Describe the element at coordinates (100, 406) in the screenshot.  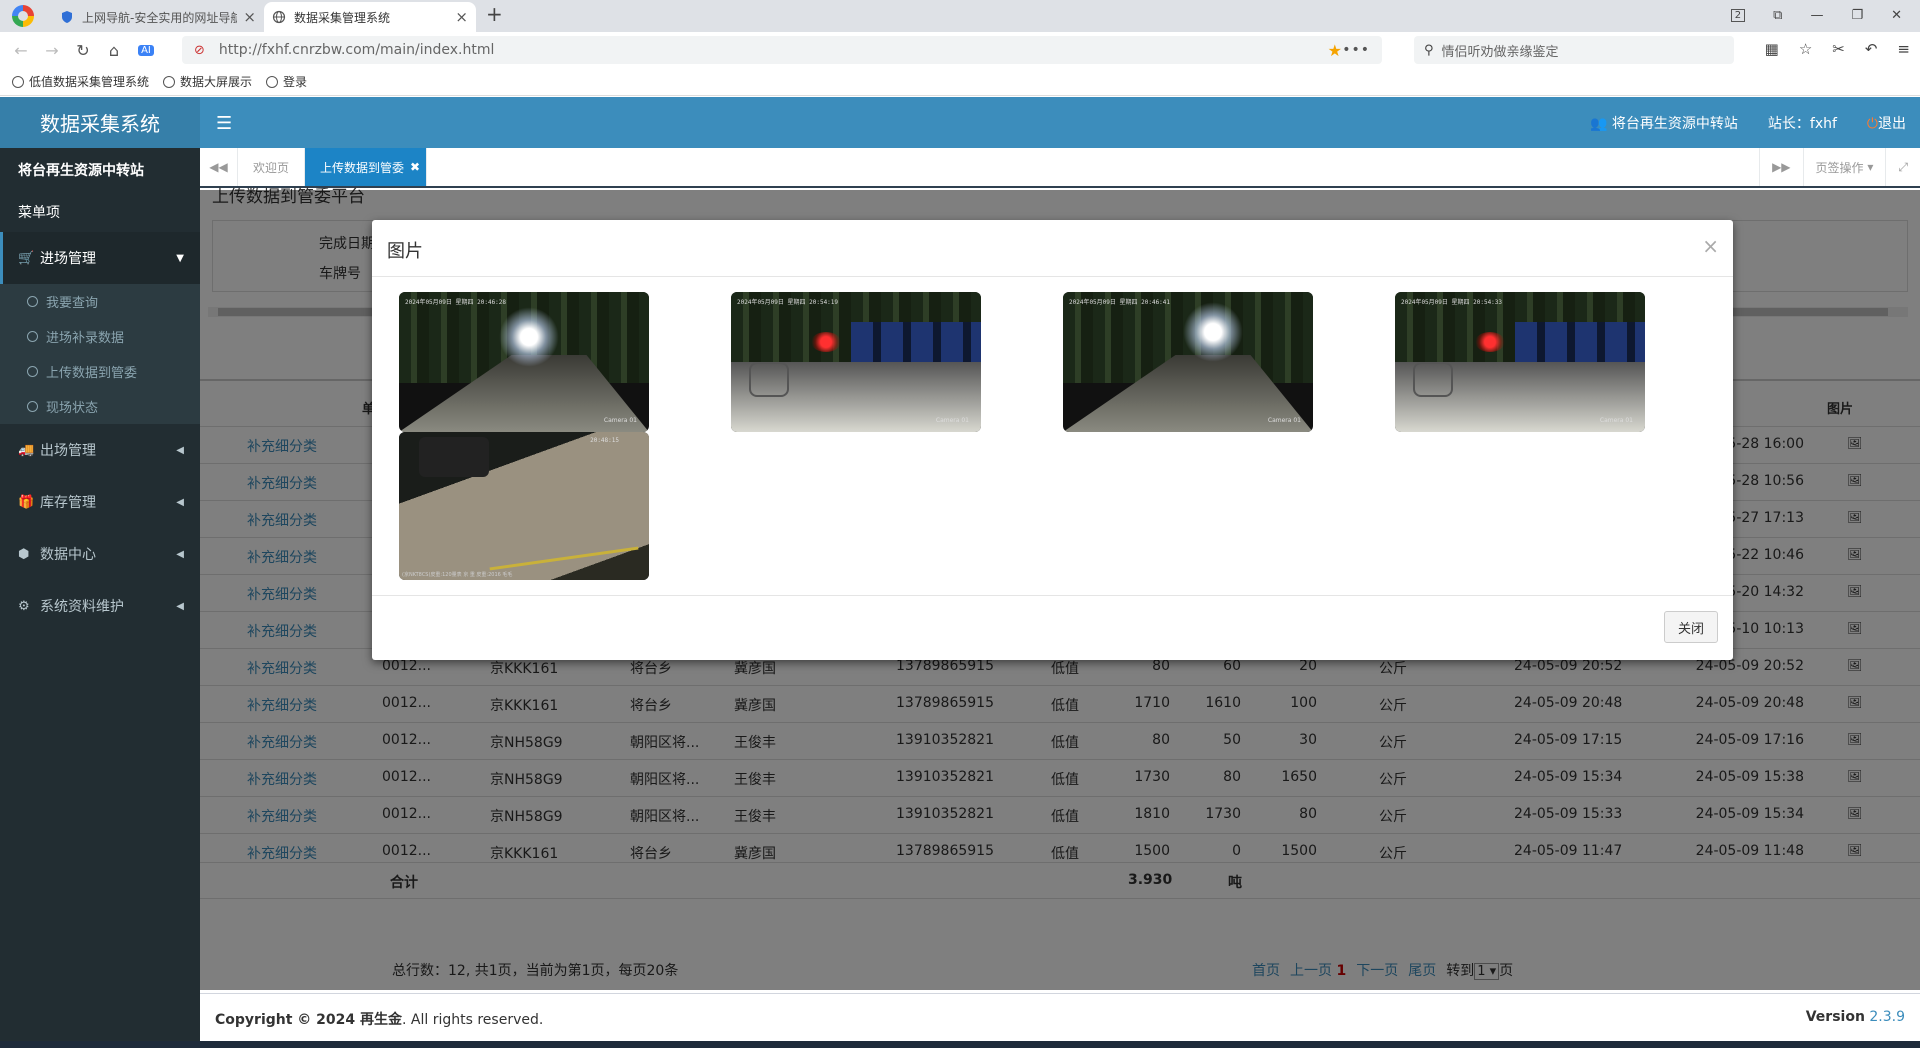
I see `sidebar-subitem-status: 现场状态` at that location.